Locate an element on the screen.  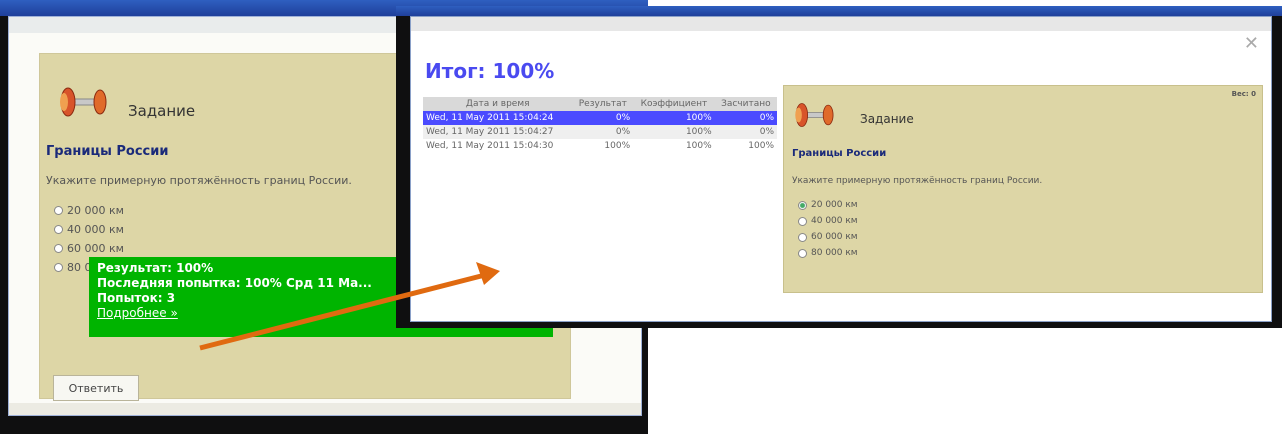
arrow-head is located at coordinates (488, 273).